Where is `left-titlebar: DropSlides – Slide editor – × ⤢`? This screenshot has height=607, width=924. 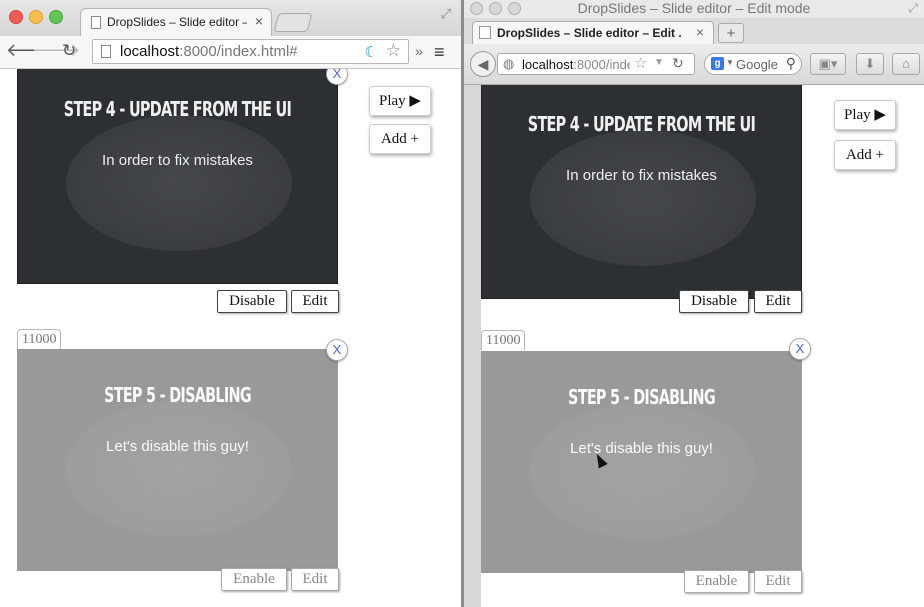 left-titlebar: DropSlides – Slide editor – × ⤢ is located at coordinates (230, 18).